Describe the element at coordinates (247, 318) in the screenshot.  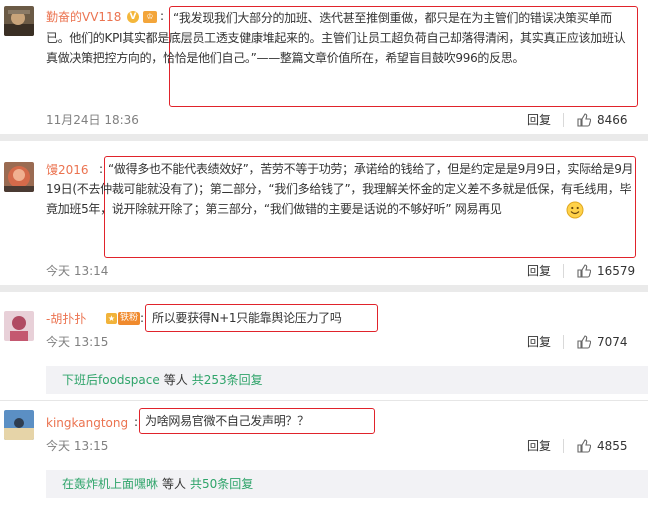
I see `comment-text: 所以要获得N+1只能靠舆论压力了吗` at that location.